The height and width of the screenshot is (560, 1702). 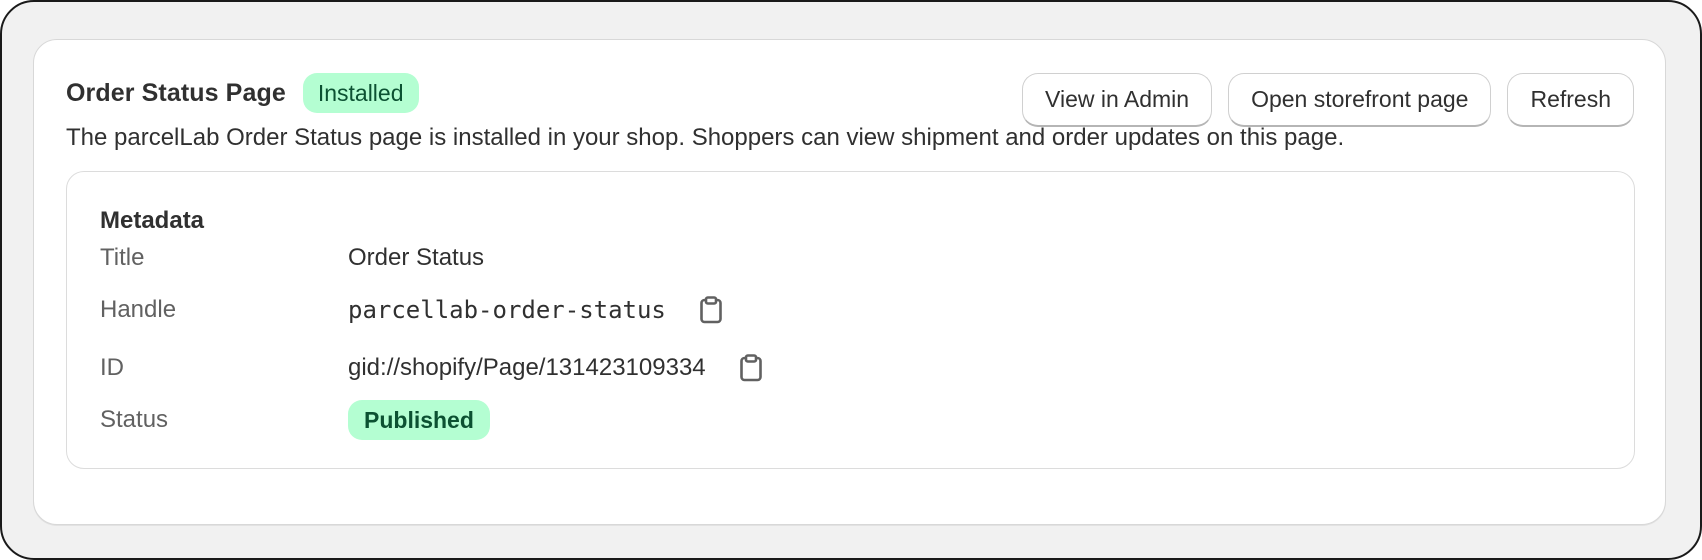 I want to click on metadata-label: ID, so click(x=112, y=367).